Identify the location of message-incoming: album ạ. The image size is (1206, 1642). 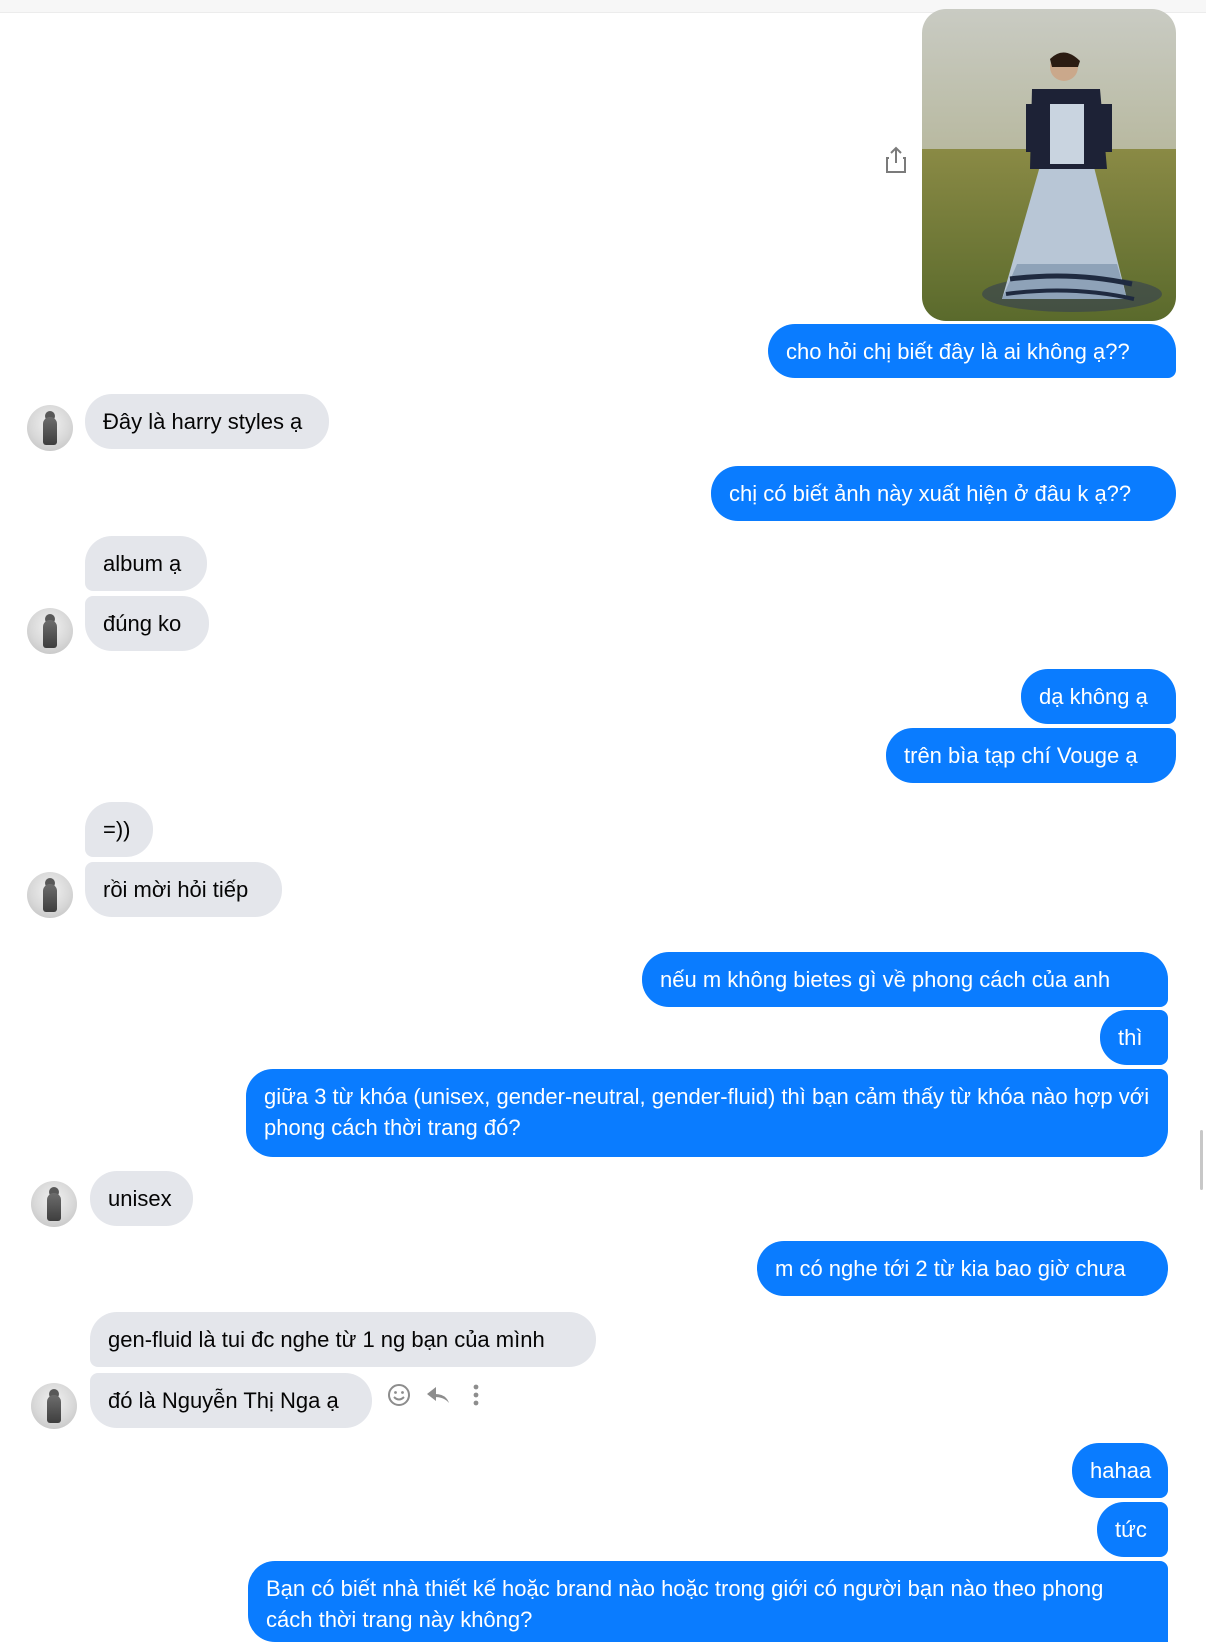
(146, 563).